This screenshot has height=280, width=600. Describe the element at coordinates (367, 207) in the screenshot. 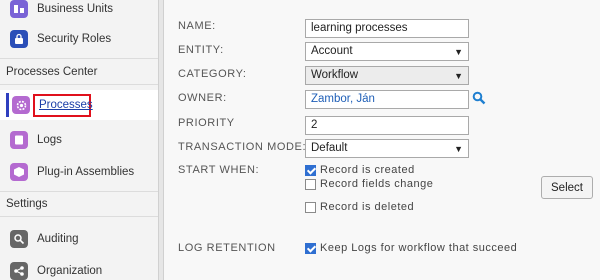

I see `record-deleted-label: Record is deleted` at that location.